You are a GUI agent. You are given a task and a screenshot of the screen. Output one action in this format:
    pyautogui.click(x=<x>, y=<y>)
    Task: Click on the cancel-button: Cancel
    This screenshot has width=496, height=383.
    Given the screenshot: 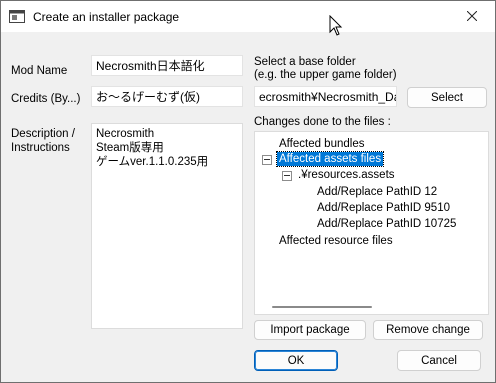 What is the action you would take?
    pyautogui.click(x=439, y=360)
    